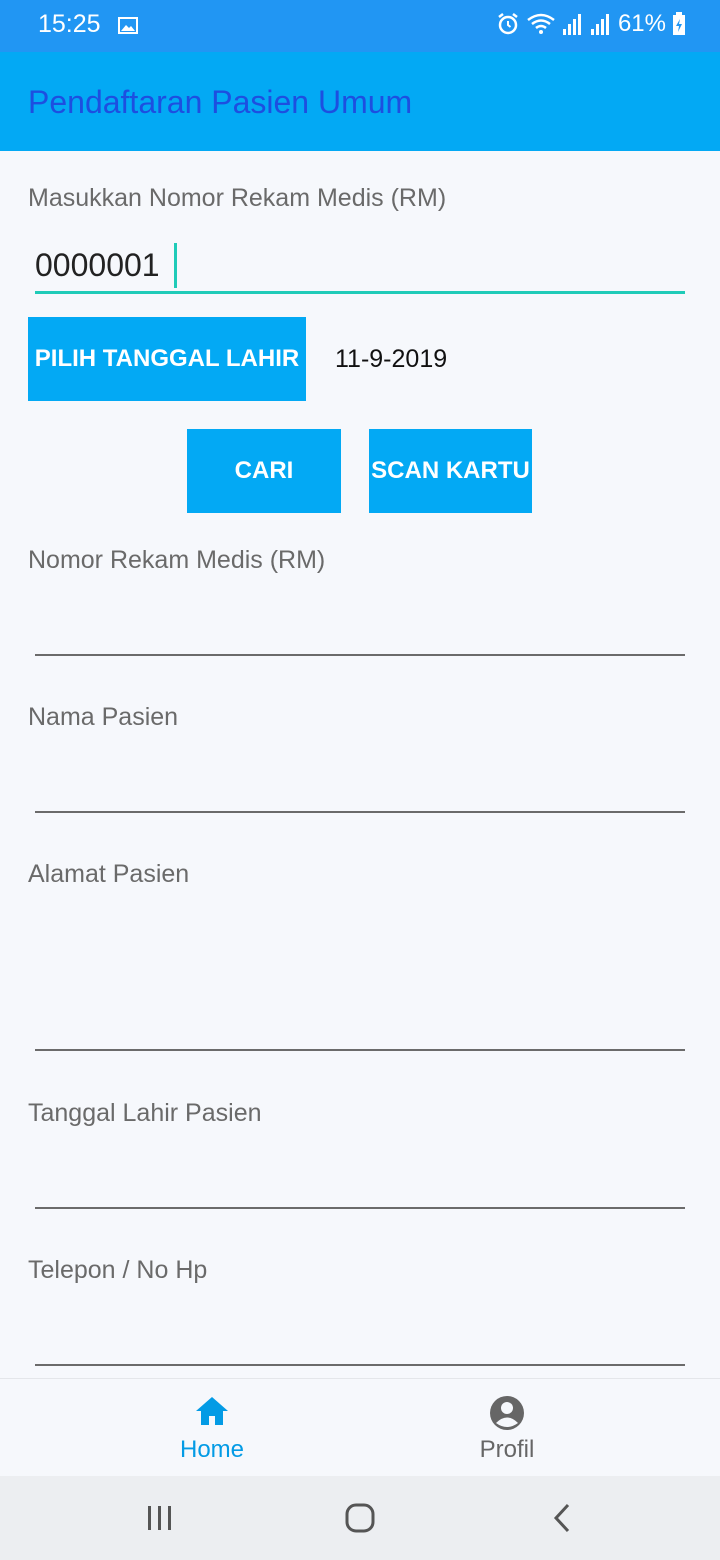 The height and width of the screenshot is (1560, 720). I want to click on scan-card-button: SCAN KARTU, so click(450, 471).